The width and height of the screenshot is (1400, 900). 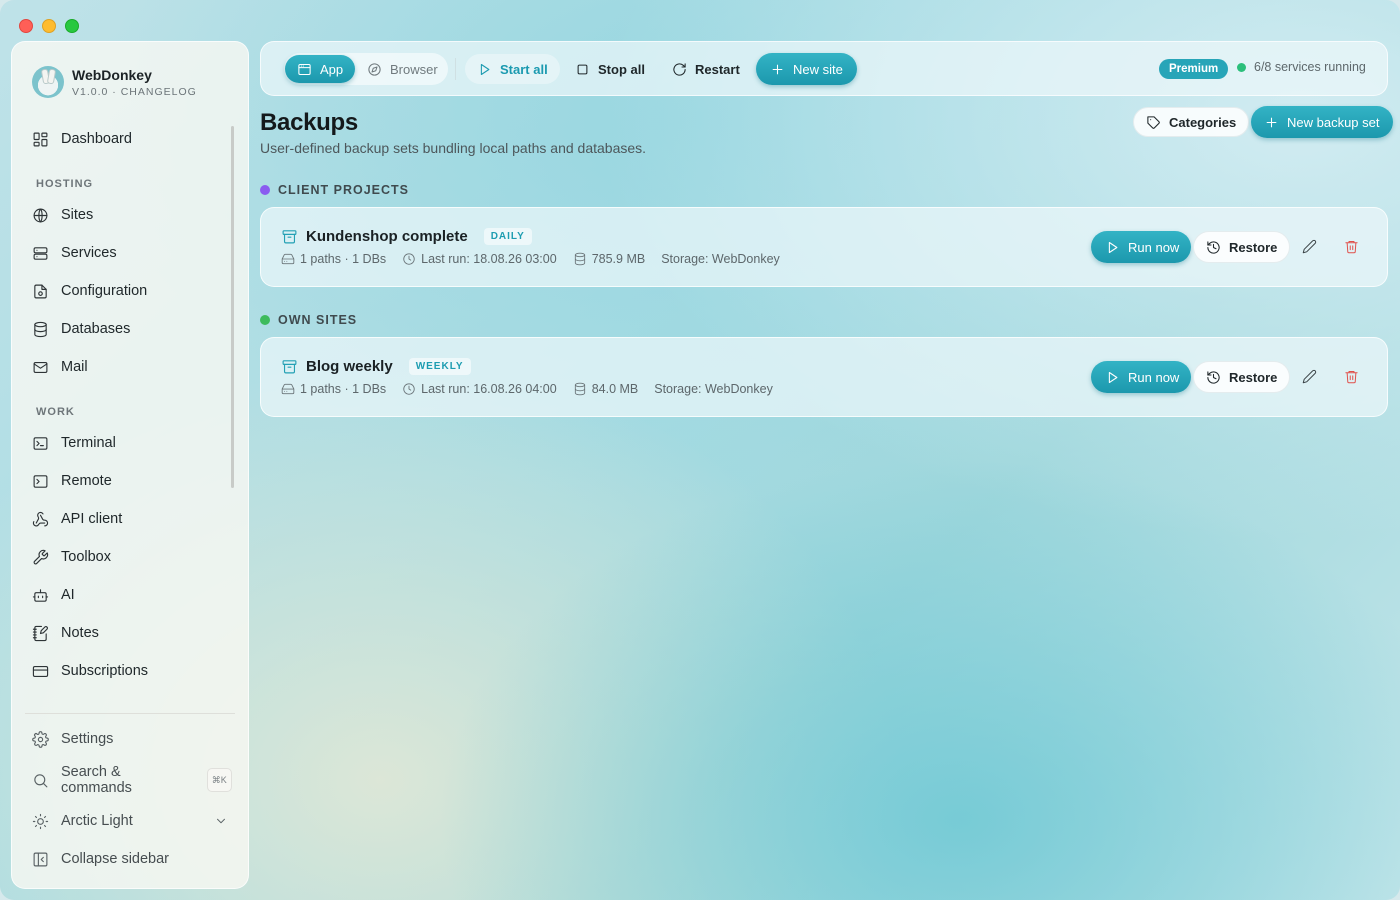 I want to click on new-site-button: New site, so click(x=806, y=69).